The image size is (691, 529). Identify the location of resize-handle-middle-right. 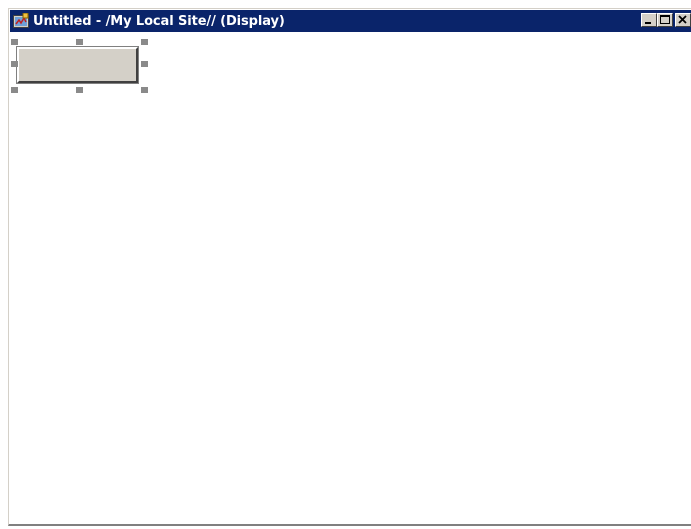
(144, 64).